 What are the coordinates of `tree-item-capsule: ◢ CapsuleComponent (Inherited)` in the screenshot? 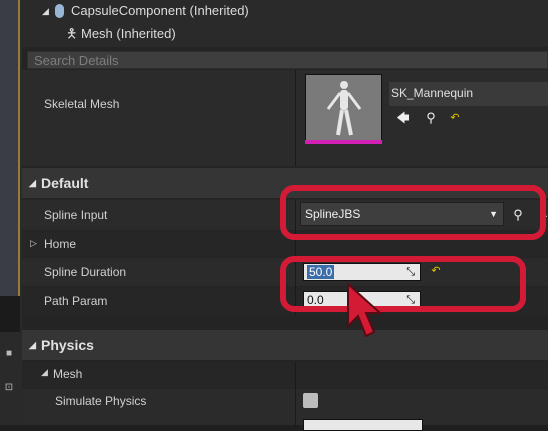 It's located at (285, 12).